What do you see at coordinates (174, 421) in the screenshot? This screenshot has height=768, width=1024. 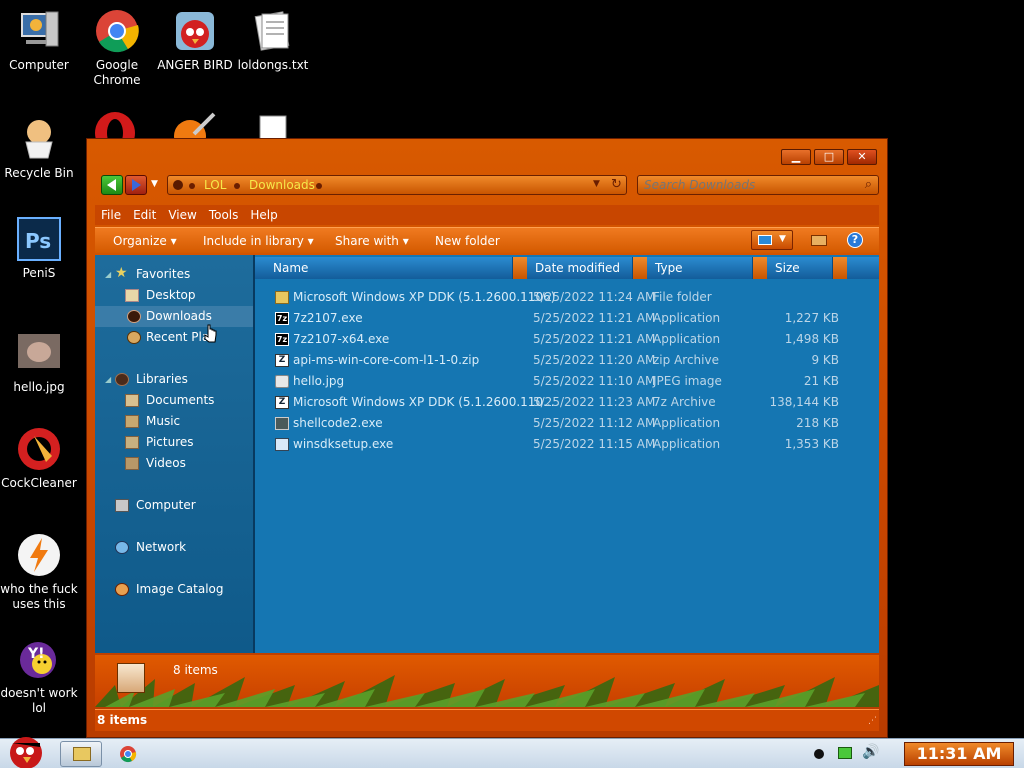 I see `nav-music: Music` at bounding box center [174, 421].